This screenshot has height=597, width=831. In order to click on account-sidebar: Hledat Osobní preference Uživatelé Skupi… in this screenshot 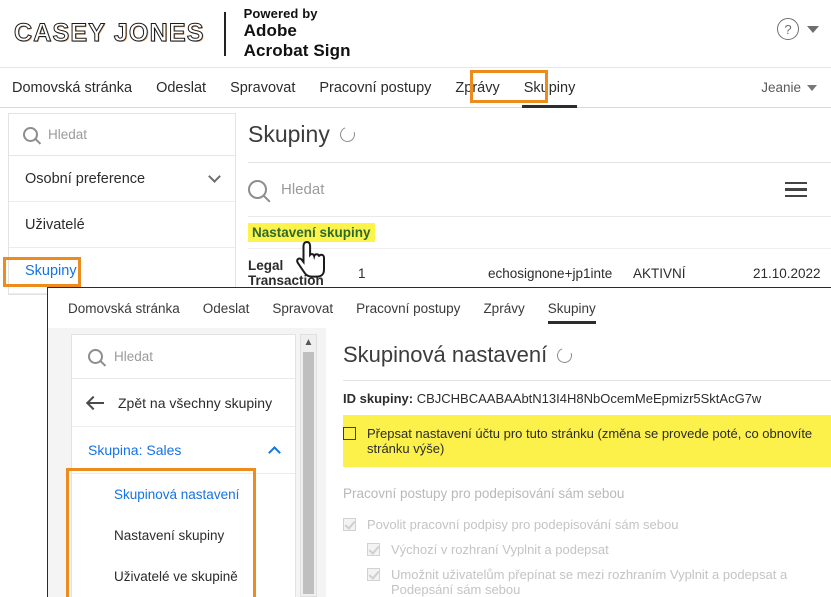, I will do `click(122, 204)`.